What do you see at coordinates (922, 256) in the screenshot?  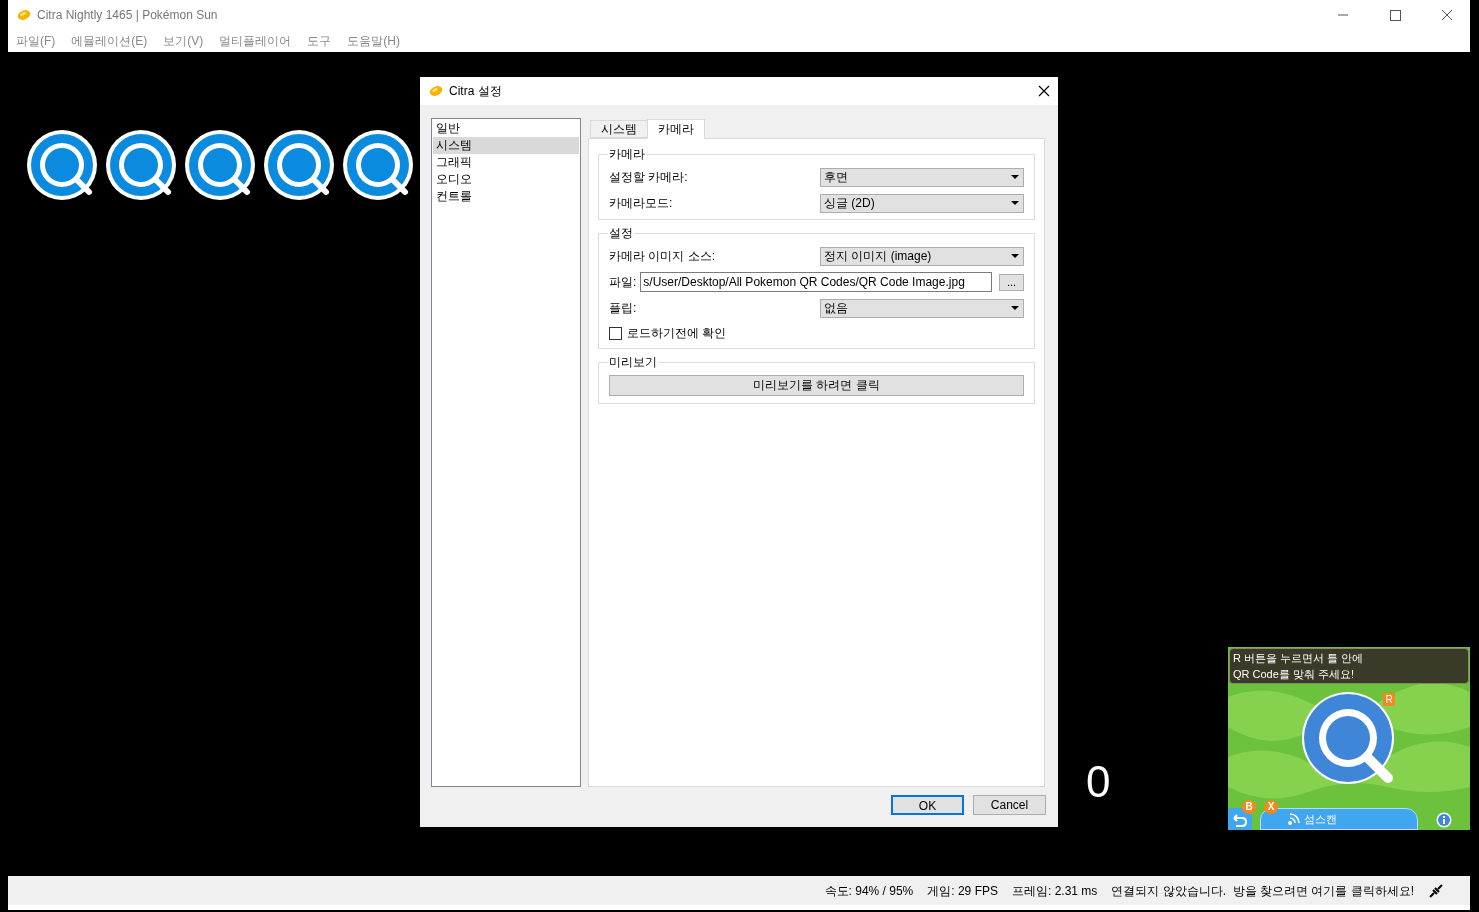 I see `dropdown: 정지 이미지 (image)` at bounding box center [922, 256].